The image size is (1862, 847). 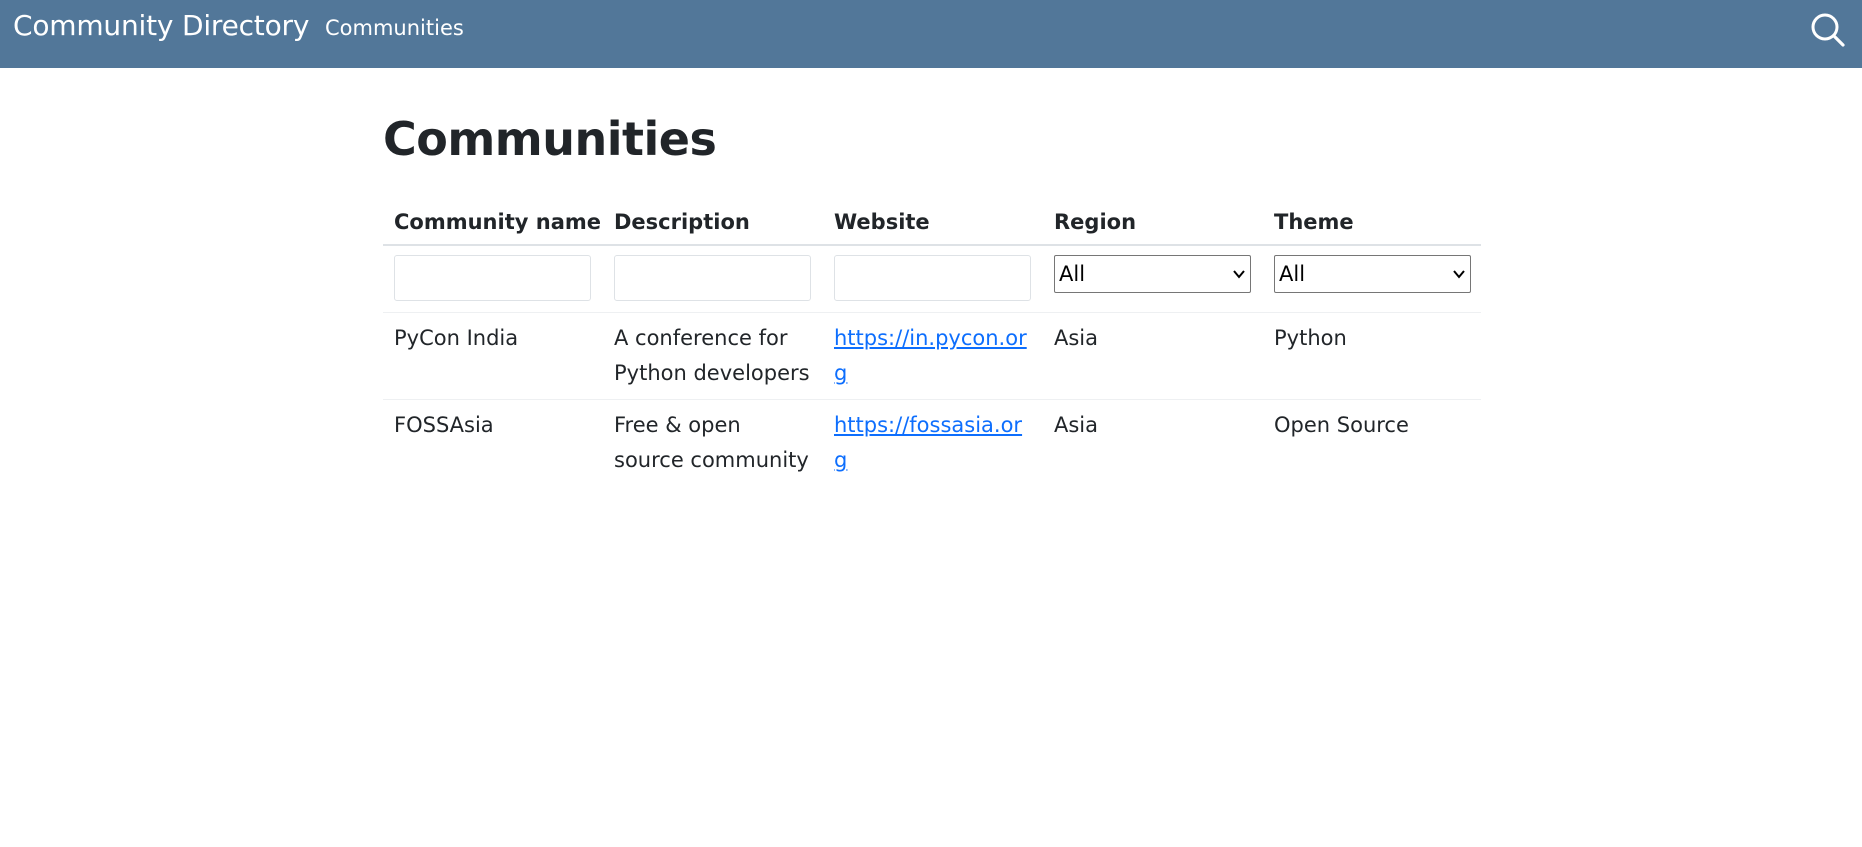 I want to click on cell-description: Free & open source community, so click(x=711, y=442).